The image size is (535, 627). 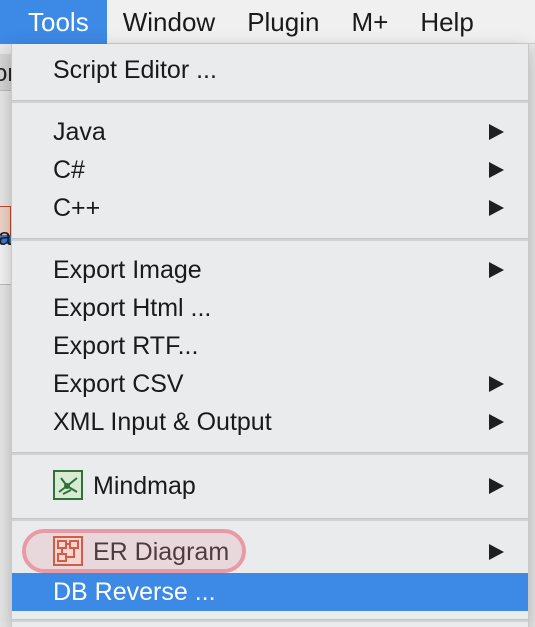 I want to click on menu-mplus: M+, so click(x=369, y=22).